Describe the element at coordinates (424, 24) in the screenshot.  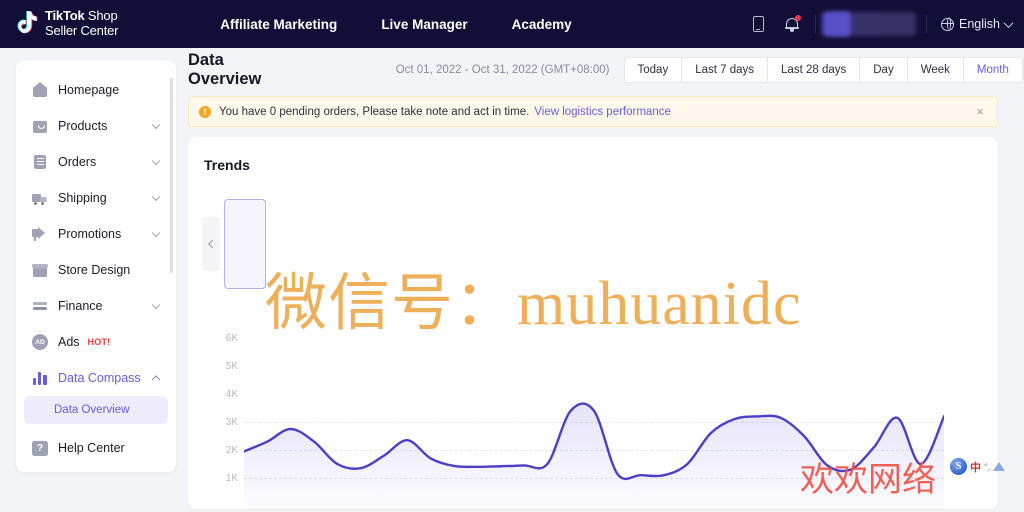
I see `nav-link-live-manager: Live Manager` at that location.